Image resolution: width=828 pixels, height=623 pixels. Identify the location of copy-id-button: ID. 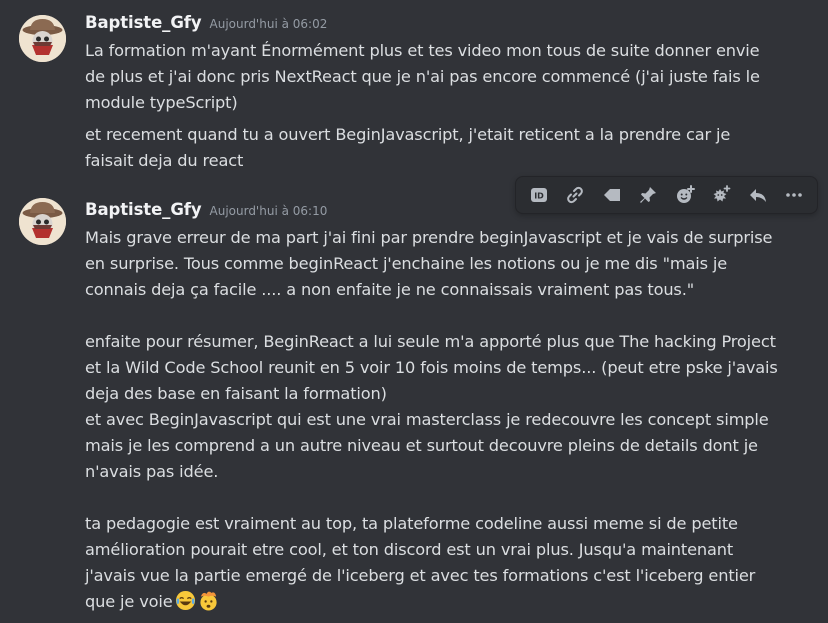
(539, 195).